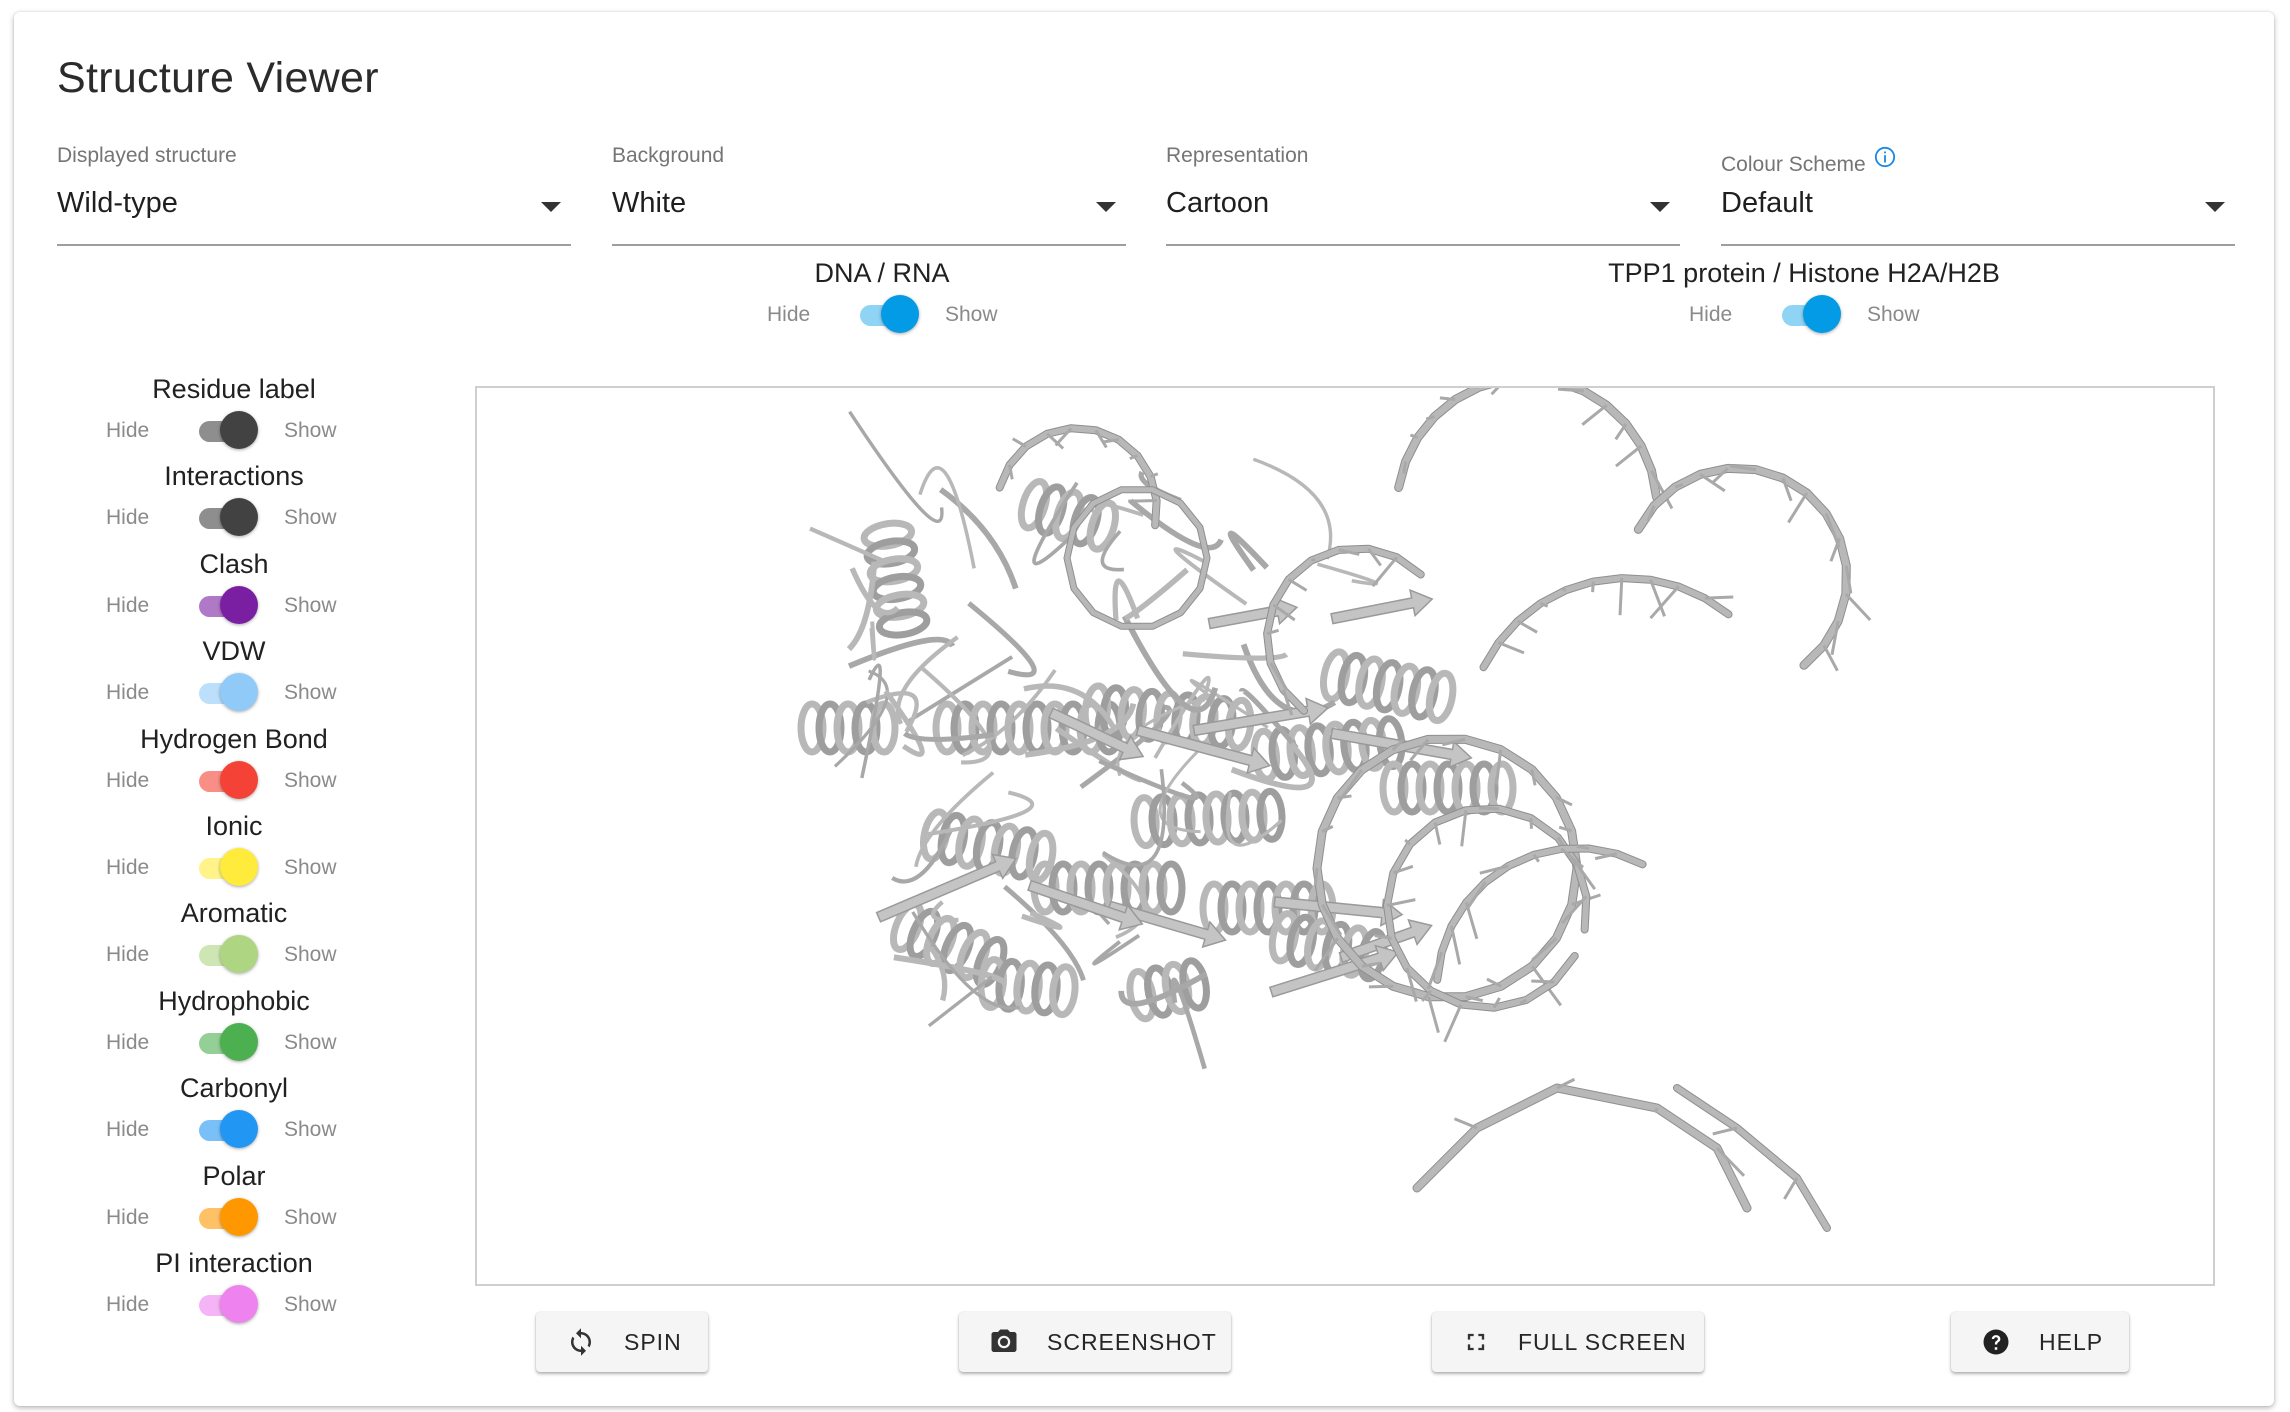 The width and height of the screenshot is (2290, 1412). Describe the element at coordinates (1793, 164) in the screenshot. I see `colour-scheme-label: Colour Scheme` at that location.